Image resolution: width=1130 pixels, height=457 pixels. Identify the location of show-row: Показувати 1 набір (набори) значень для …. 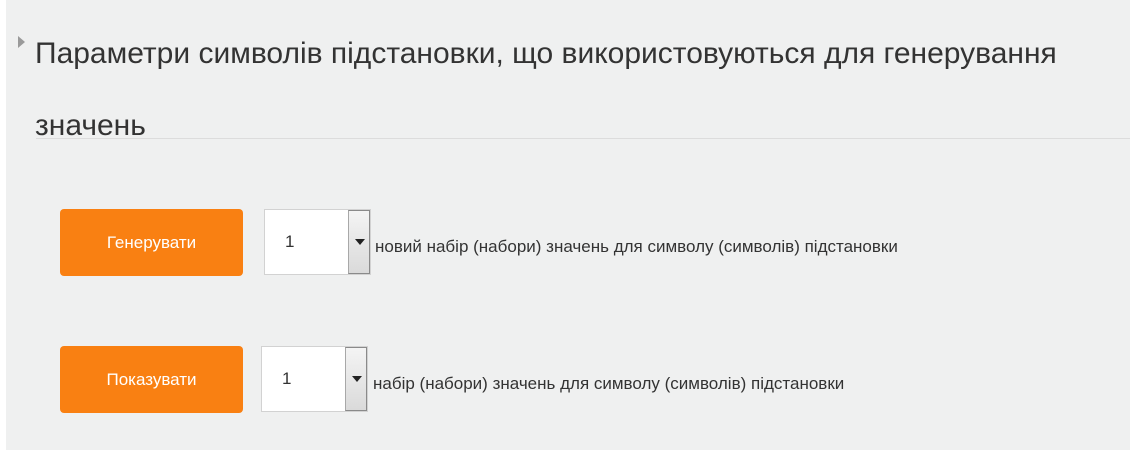
(568, 380).